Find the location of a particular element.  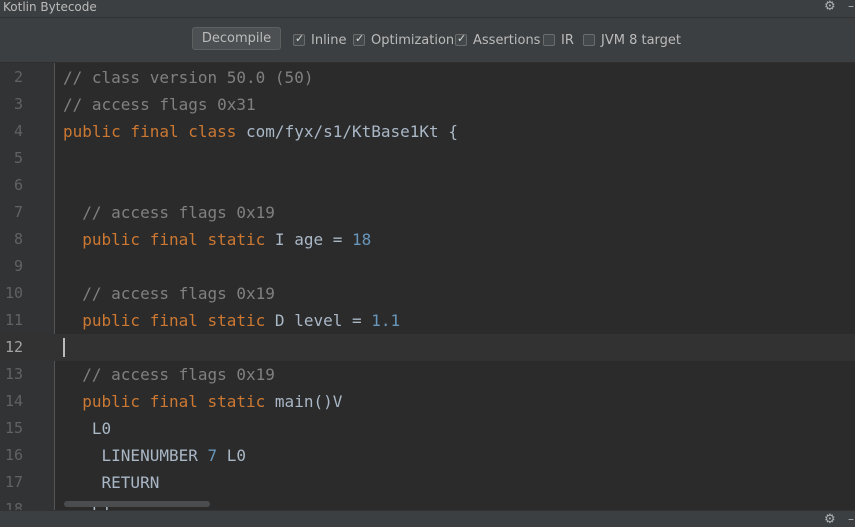

line-number: 3 is located at coordinates (18, 104).